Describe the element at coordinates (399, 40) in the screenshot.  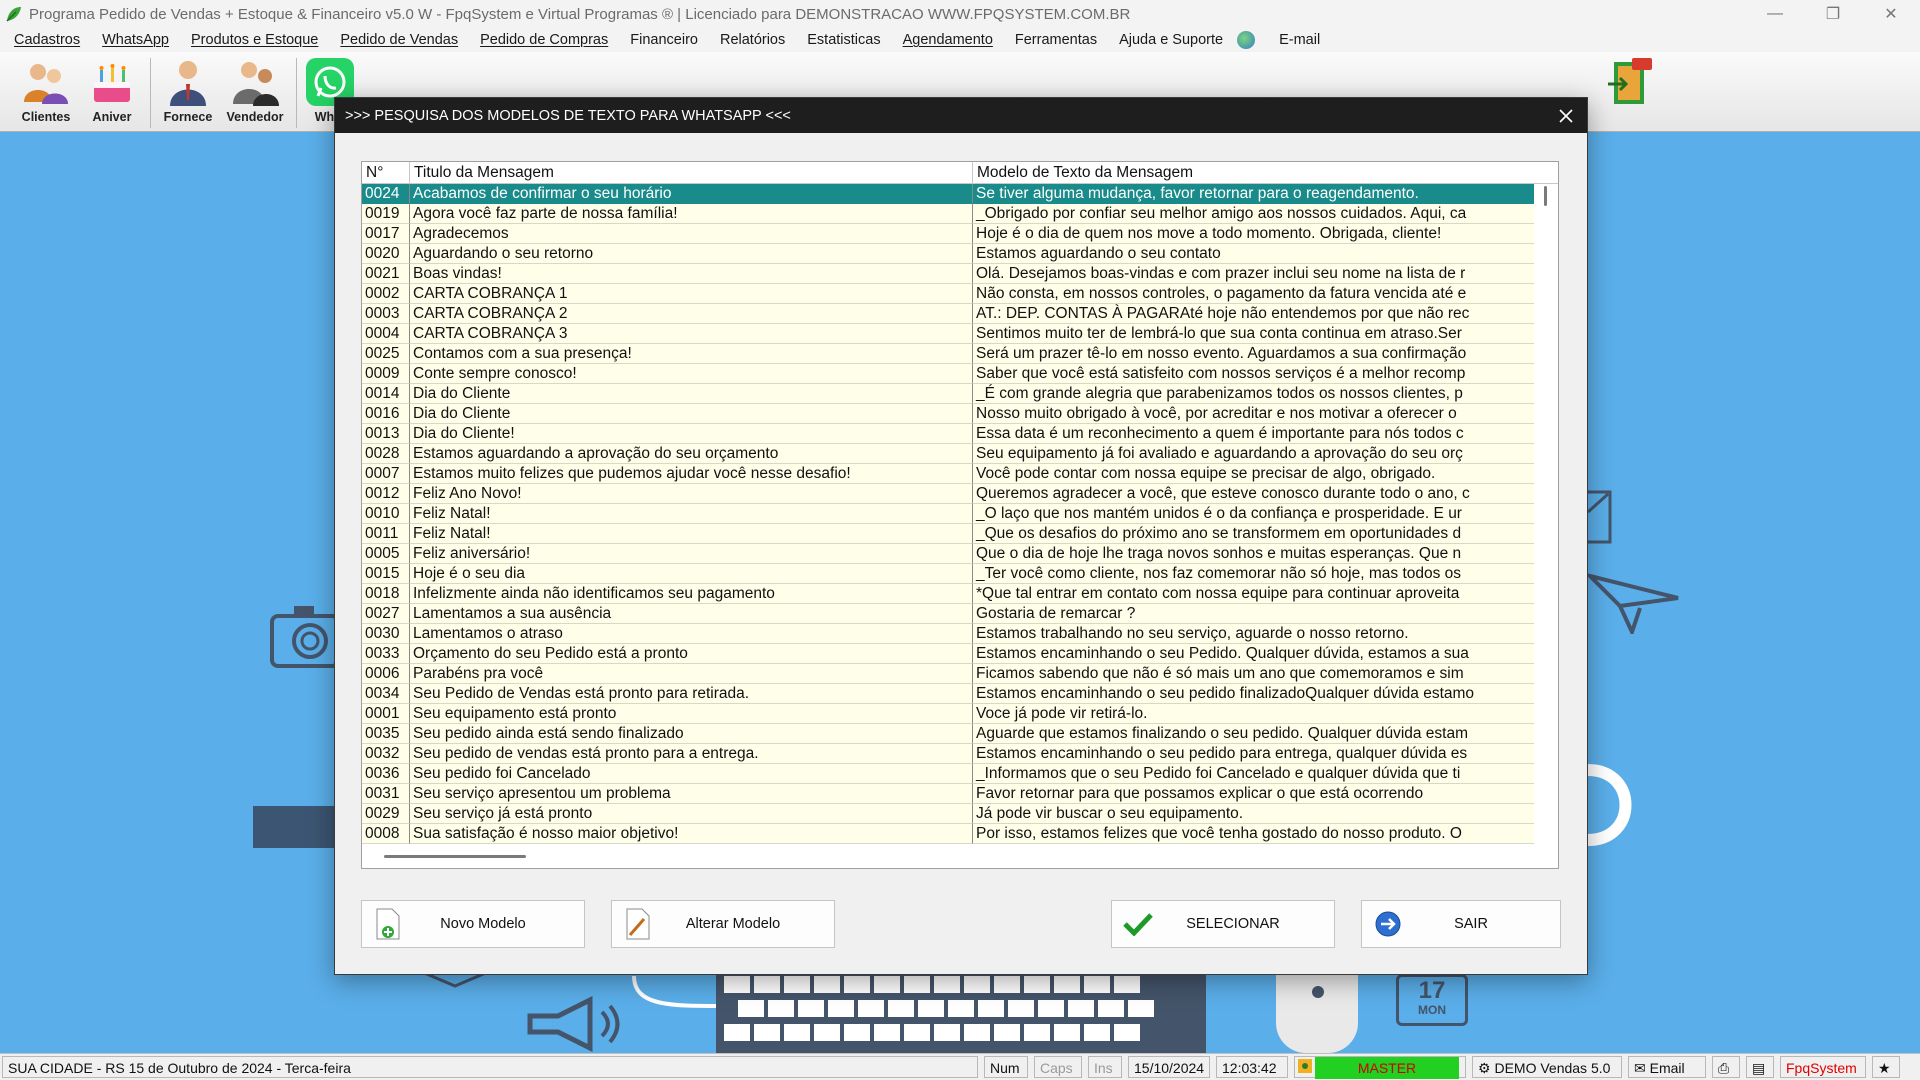
I see `menu-pedido-vendas: Pedido de Vendas` at that location.